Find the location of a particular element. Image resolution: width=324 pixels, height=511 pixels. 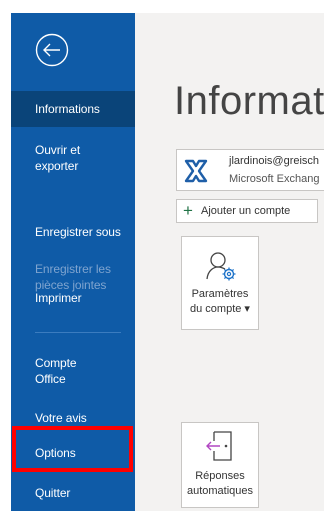

window-edge is located at coordinates (5, 255).